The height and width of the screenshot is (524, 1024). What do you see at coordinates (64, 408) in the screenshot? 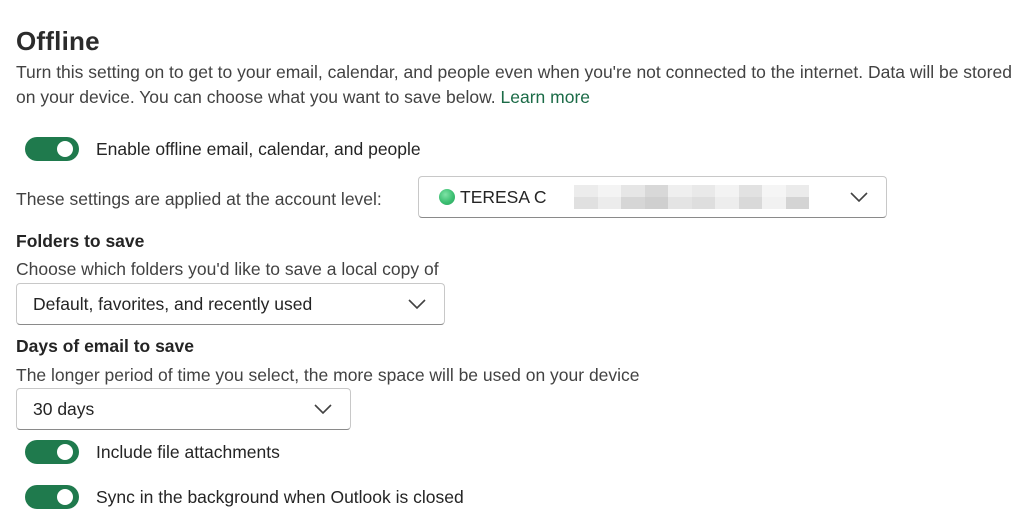
I see `days-select-value: 30 days` at bounding box center [64, 408].